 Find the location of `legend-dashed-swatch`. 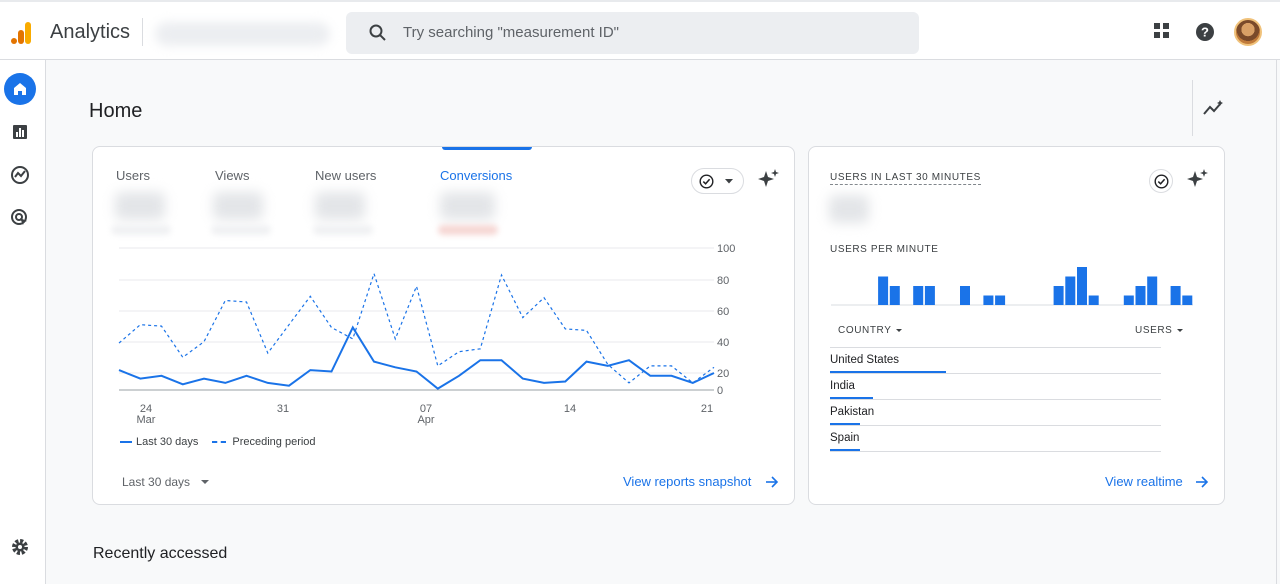

legend-dashed-swatch is located at coordinates (219, 442).